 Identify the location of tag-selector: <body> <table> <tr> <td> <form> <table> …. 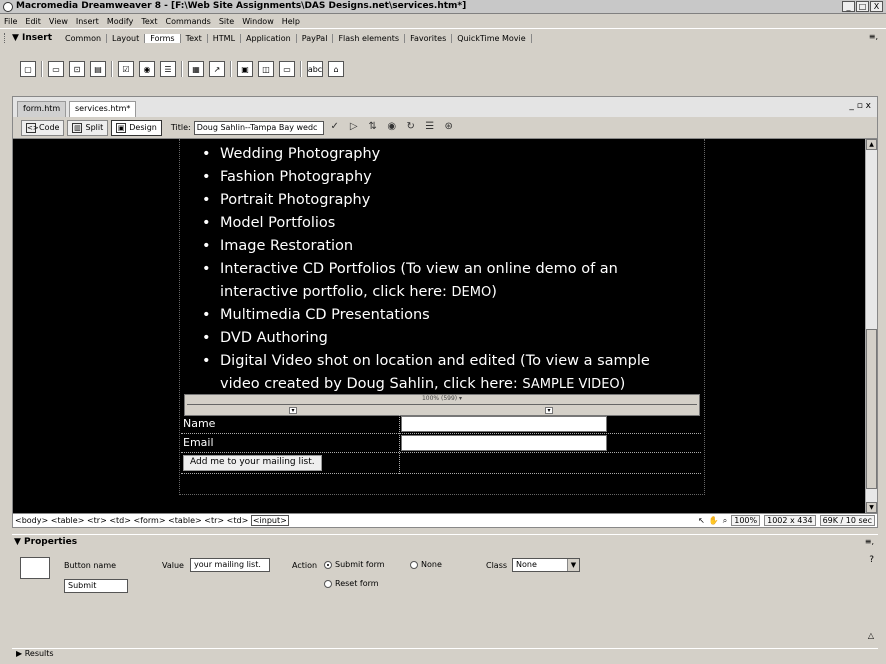
(152, 520).